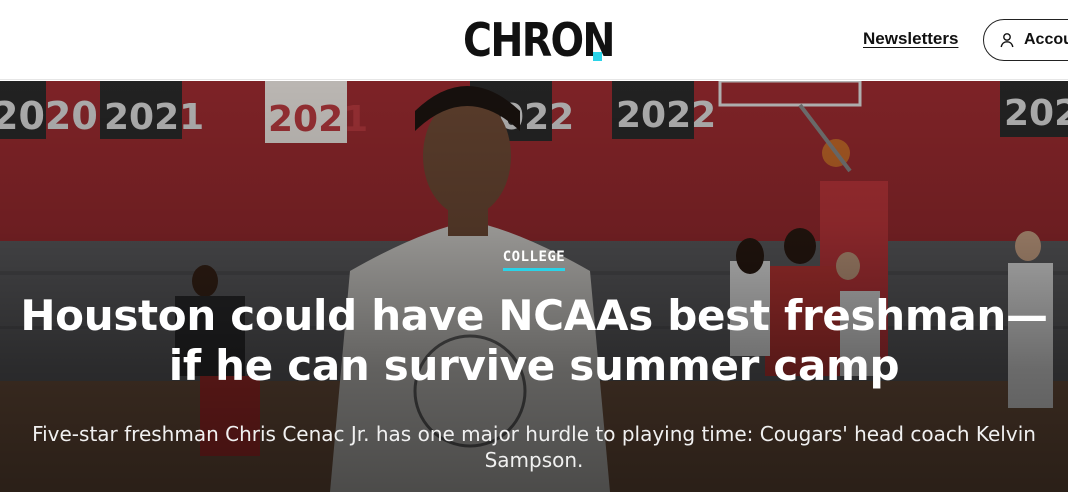 Image resolution: width=1068 pixels, height=492 pixels. Describe the element at coordinates (1007, 40) in the screenshot. I see `user-icon` at that location.